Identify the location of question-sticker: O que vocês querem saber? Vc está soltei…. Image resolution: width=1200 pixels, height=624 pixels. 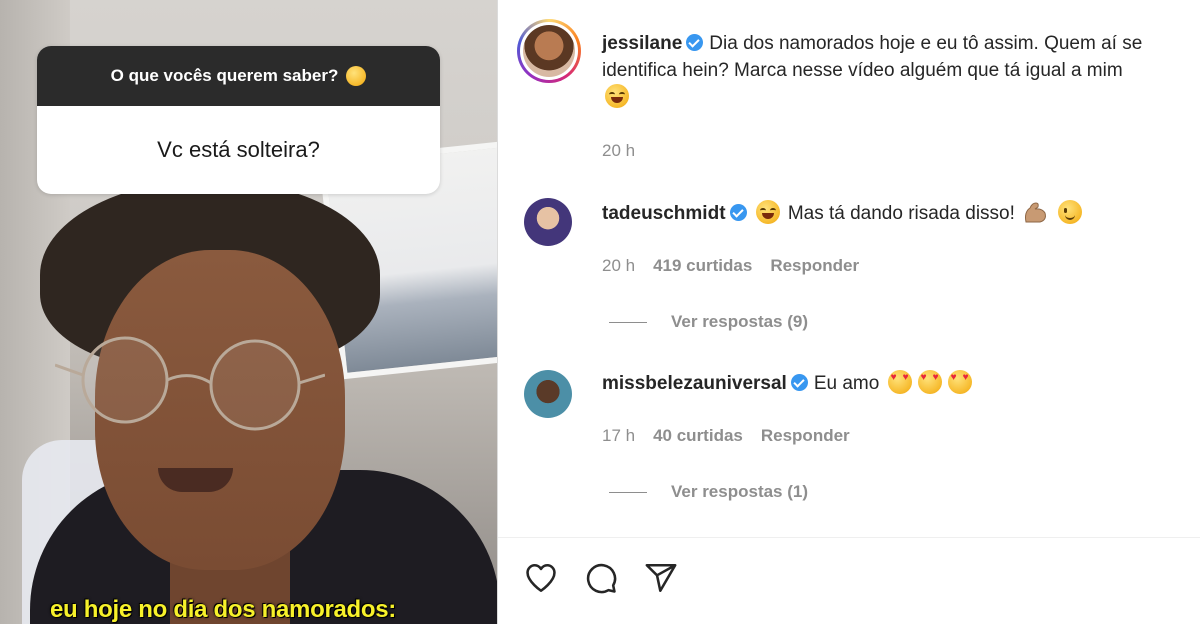
(238, 120).